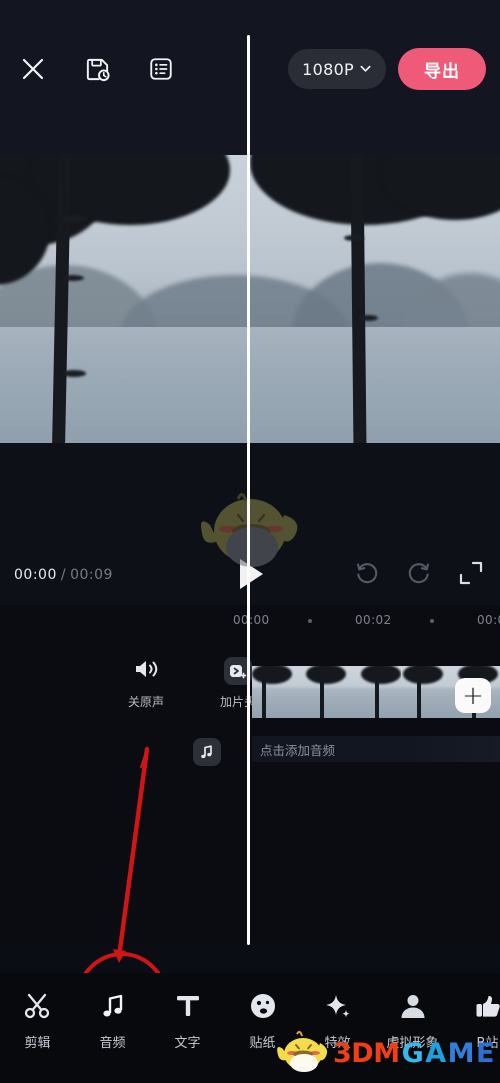 The height and width of the screenshot is (1083, 500). I want to click on close-x-icon, so click(33, 69).